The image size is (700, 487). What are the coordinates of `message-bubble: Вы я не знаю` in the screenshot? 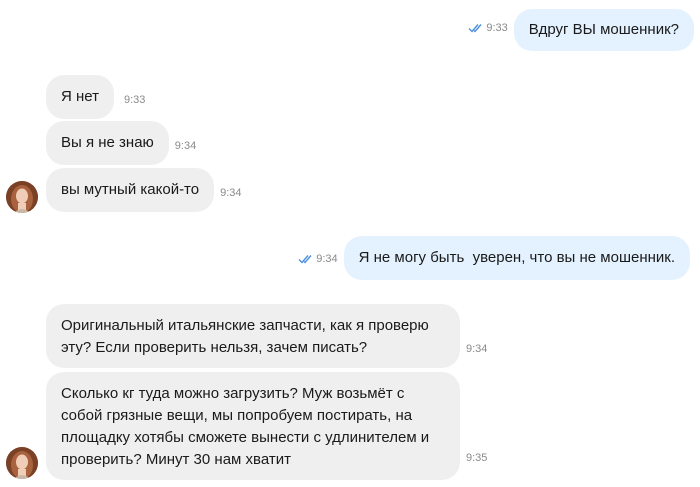 It's located at (107, 143).